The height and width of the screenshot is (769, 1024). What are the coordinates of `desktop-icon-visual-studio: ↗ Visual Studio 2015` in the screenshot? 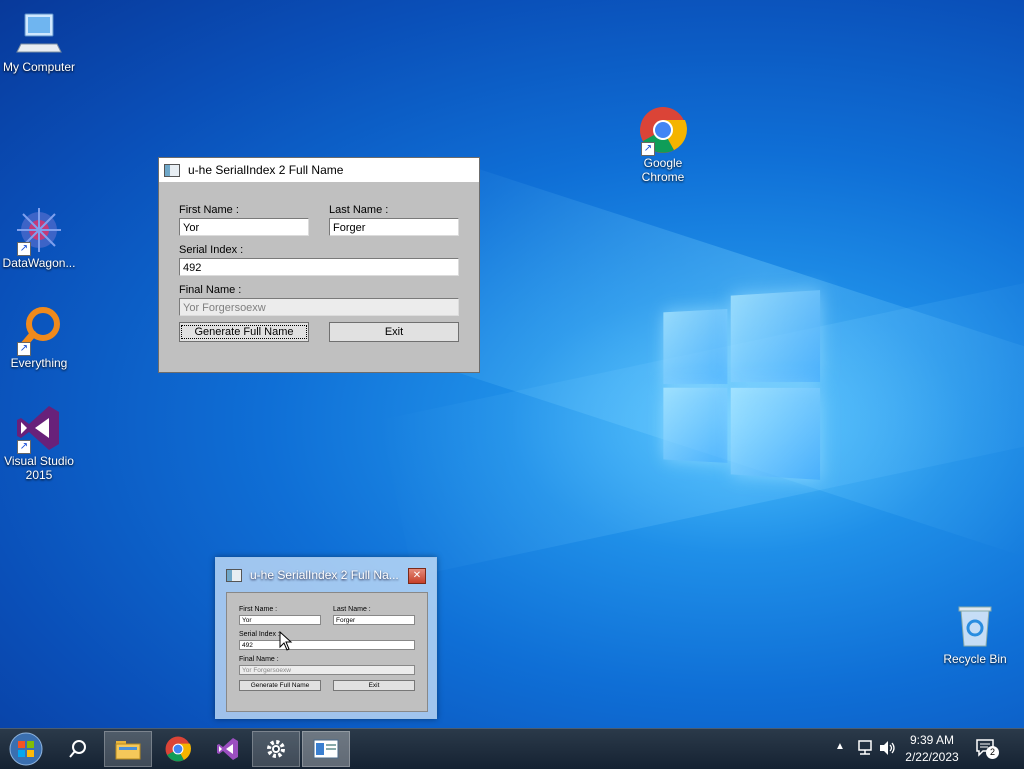 It's located at (40, 443).